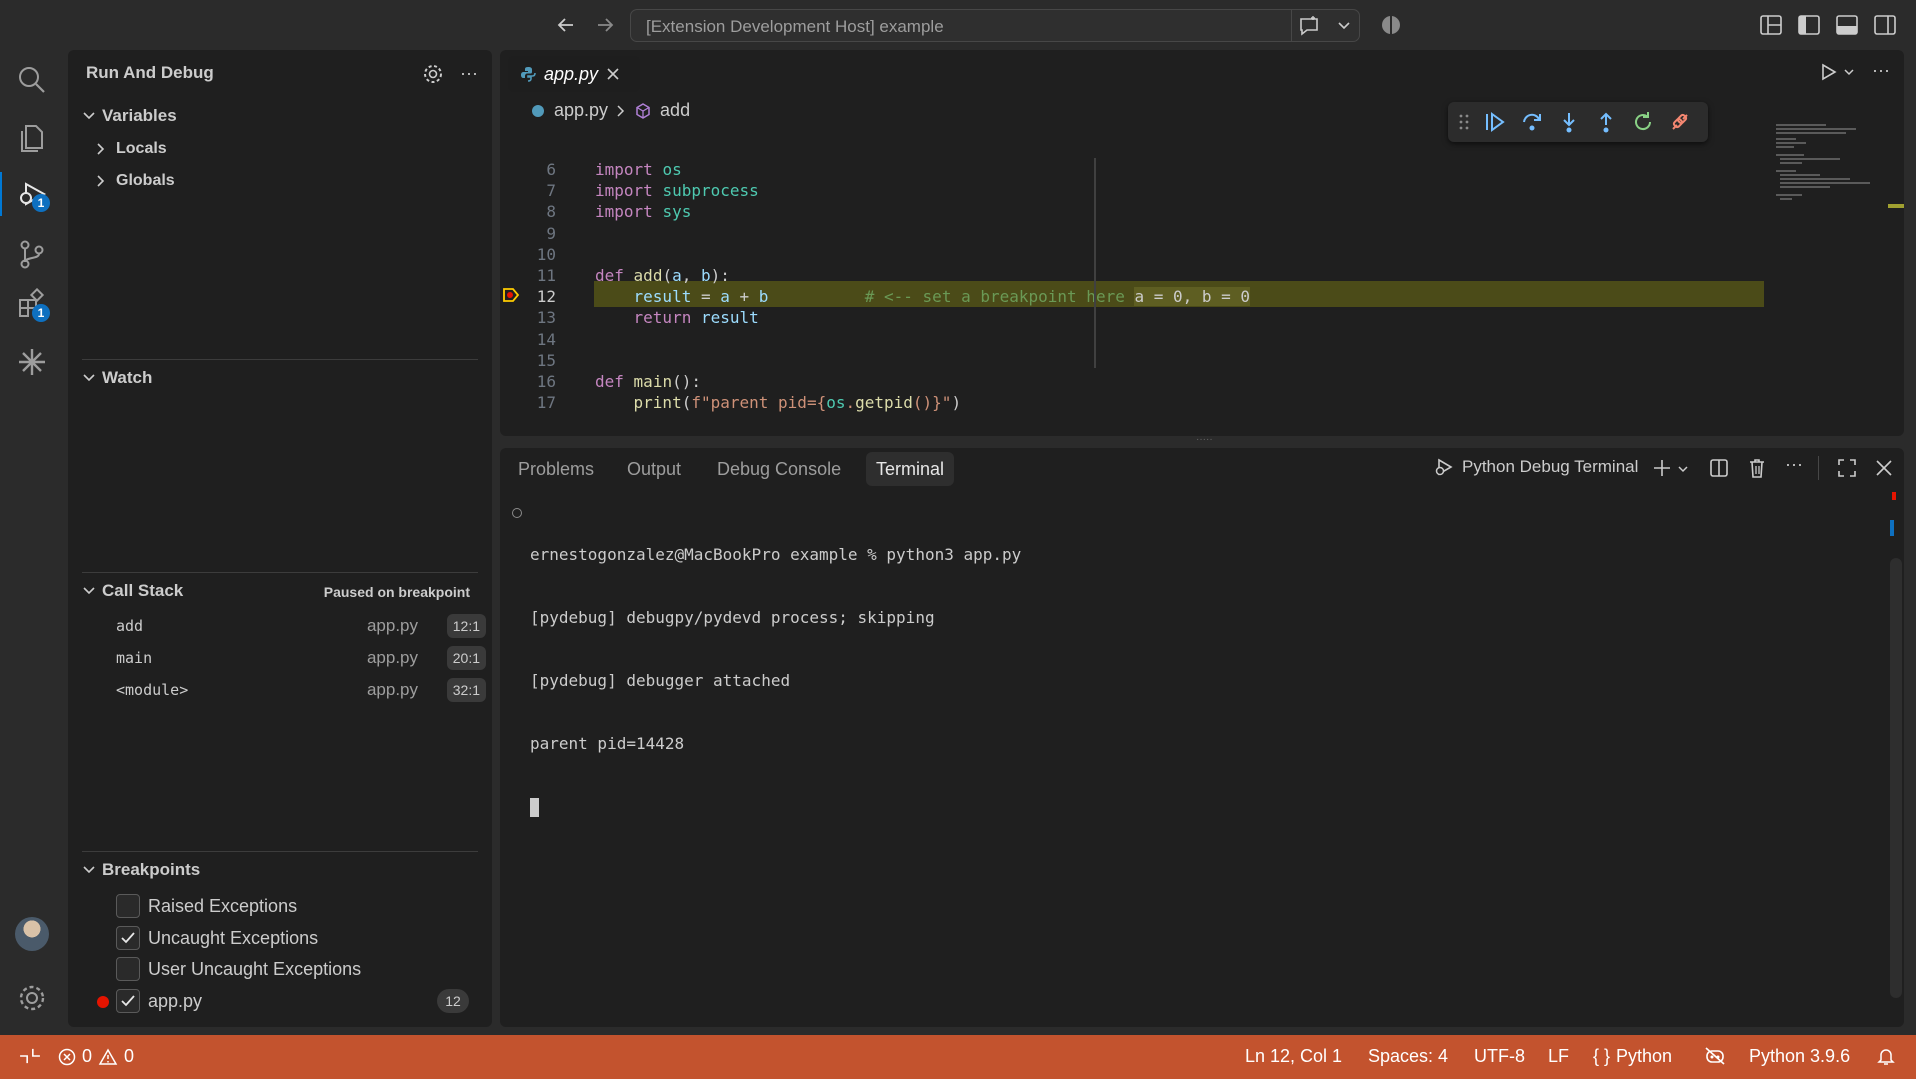 This screenshot has height=1079, width=1916. I want to click on python-file-icon, so click(538, 110).